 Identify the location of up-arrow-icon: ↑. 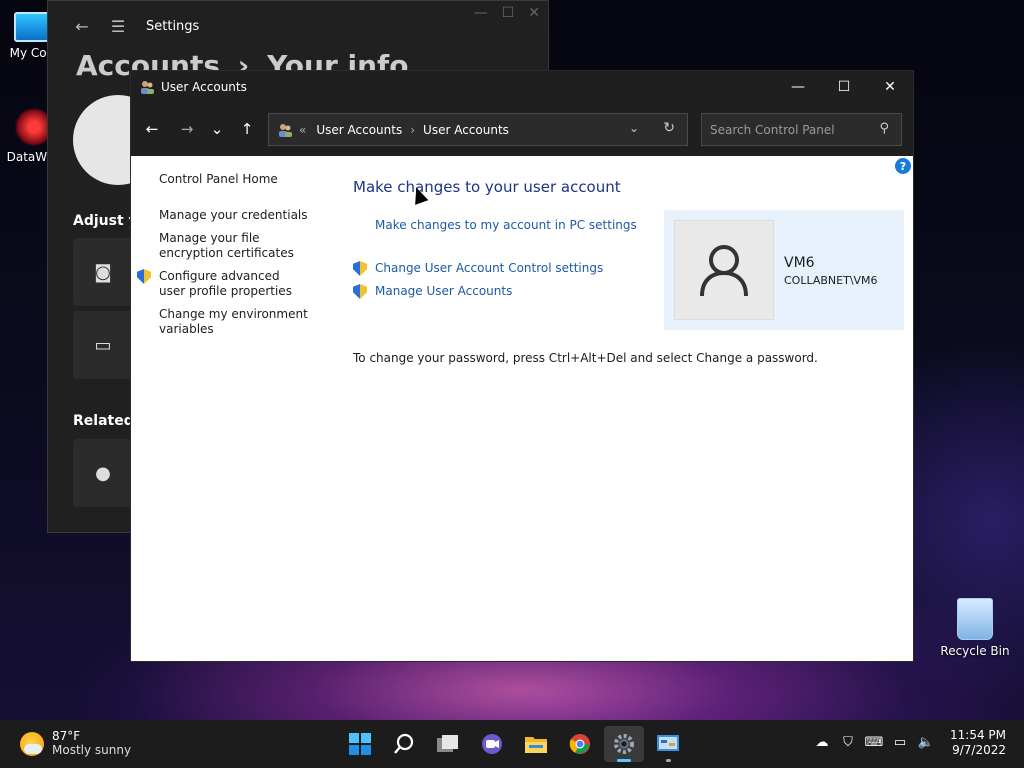
(247, 129).